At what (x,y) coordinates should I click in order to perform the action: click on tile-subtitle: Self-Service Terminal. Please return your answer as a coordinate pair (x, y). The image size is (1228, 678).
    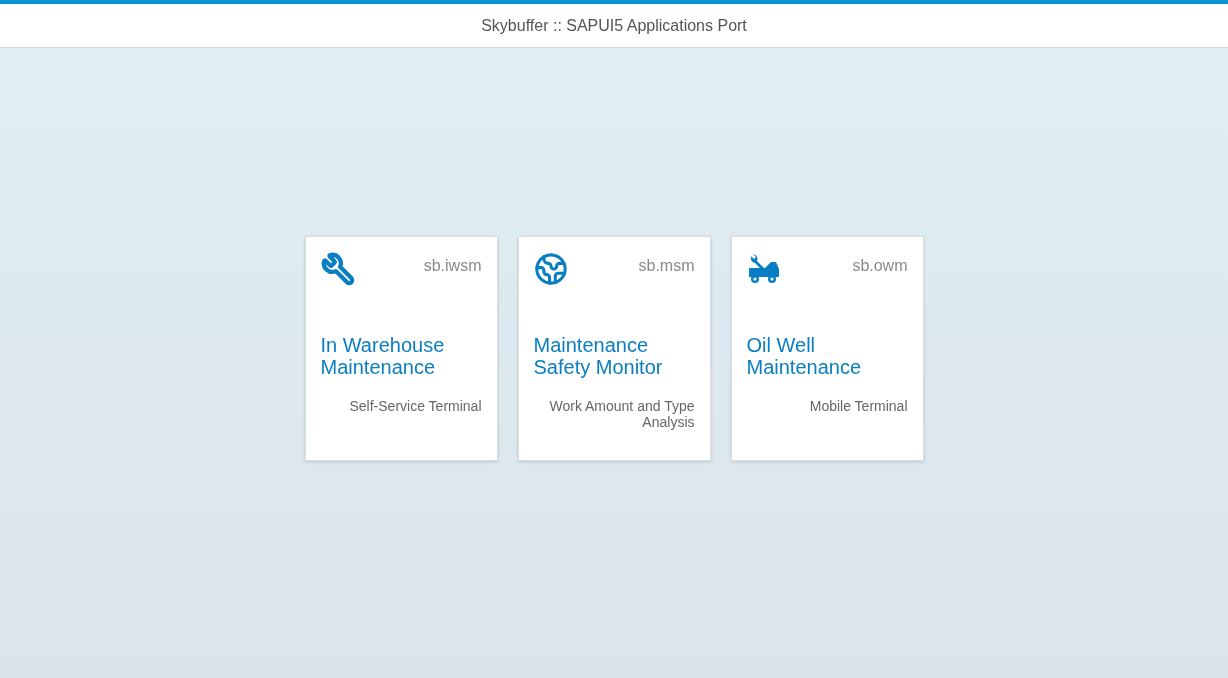
    Looking at the image, I should click on (415, 406).